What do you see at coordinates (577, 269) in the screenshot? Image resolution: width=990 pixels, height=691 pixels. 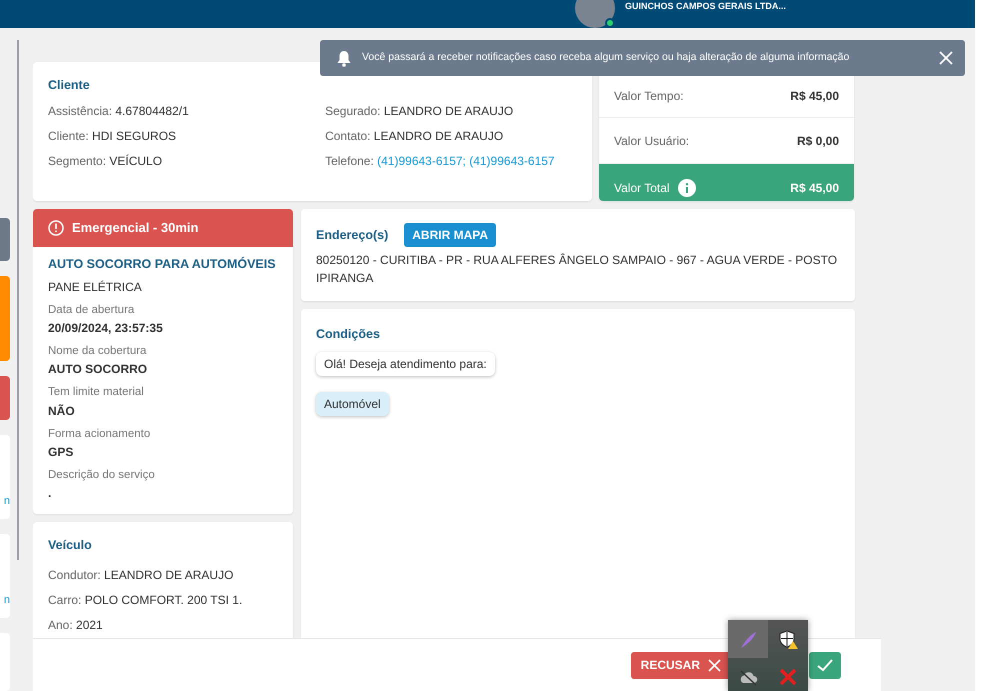 I see `address-text: 80250120 - CURITIBA - PR - RUA ALFERES ÂNGELO SAMPAIO - 967 - AGUA VERDE - POSTO IPIRANGA` at bounding box center [577, 269].